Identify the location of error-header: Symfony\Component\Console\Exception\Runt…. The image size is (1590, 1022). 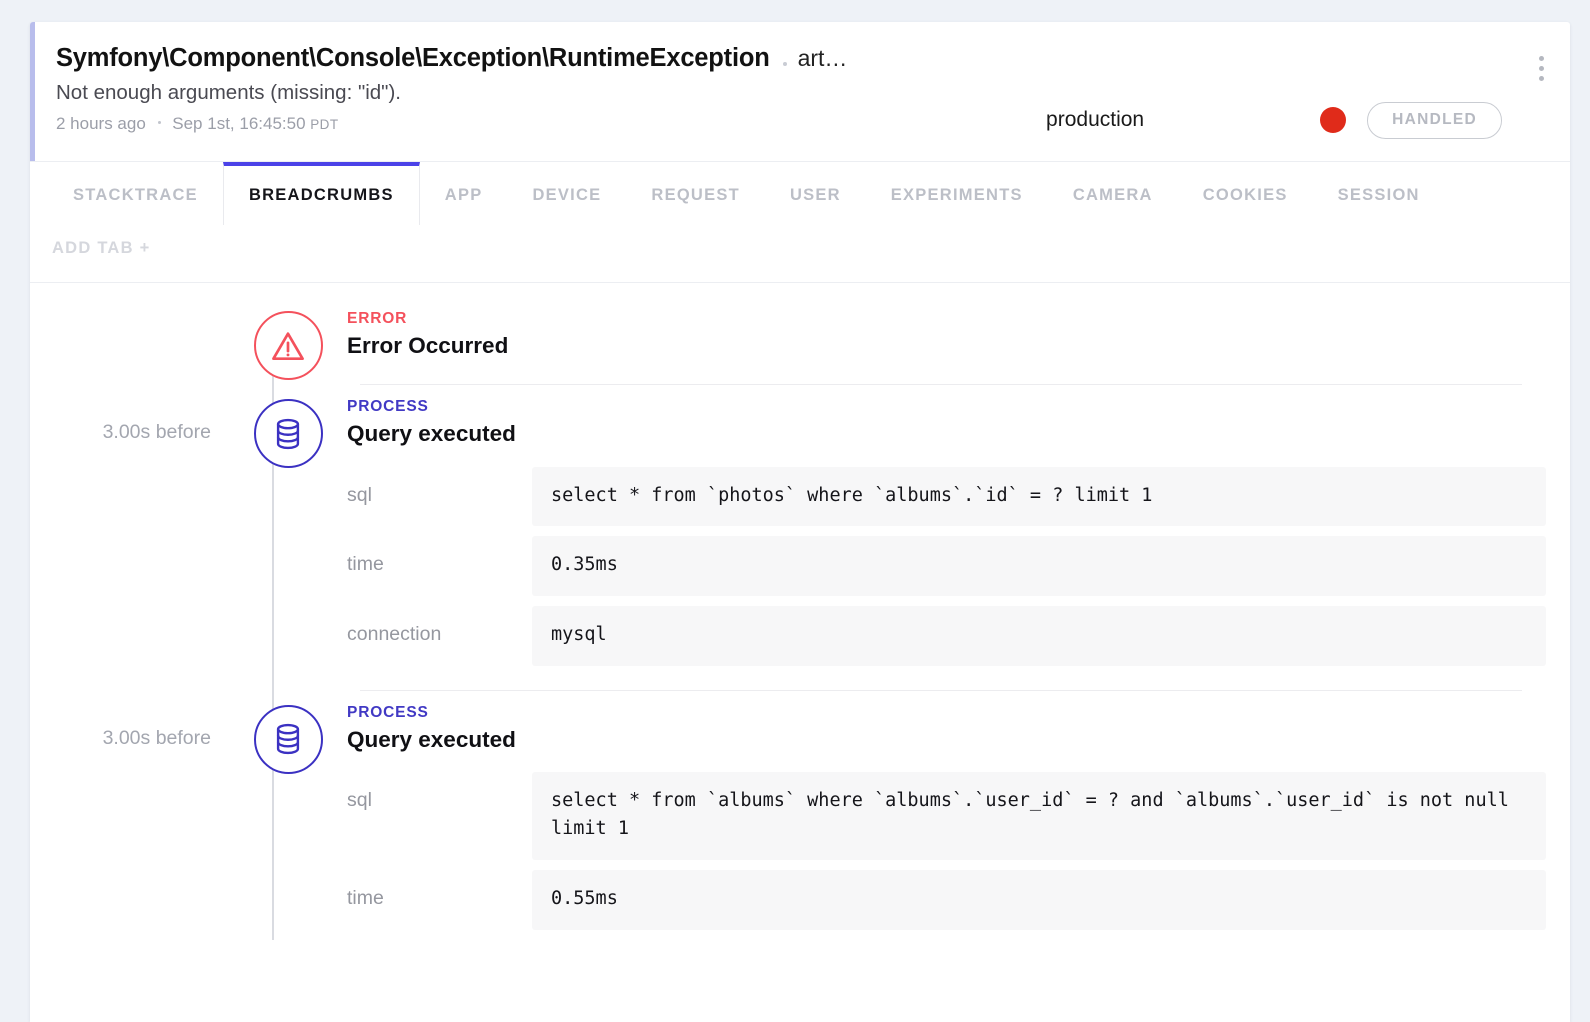
(800, 92).